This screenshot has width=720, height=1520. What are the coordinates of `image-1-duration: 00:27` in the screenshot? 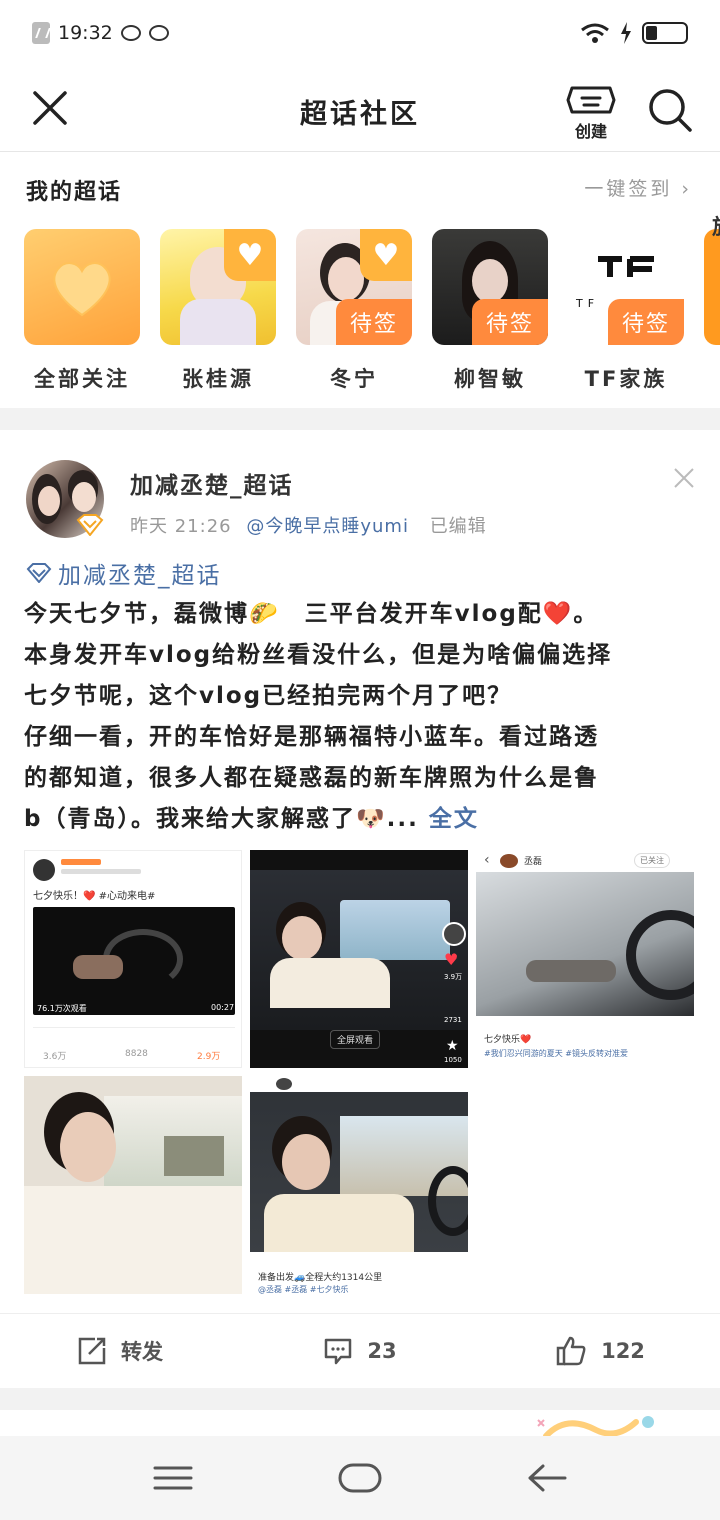 It's located at (223, 1007).